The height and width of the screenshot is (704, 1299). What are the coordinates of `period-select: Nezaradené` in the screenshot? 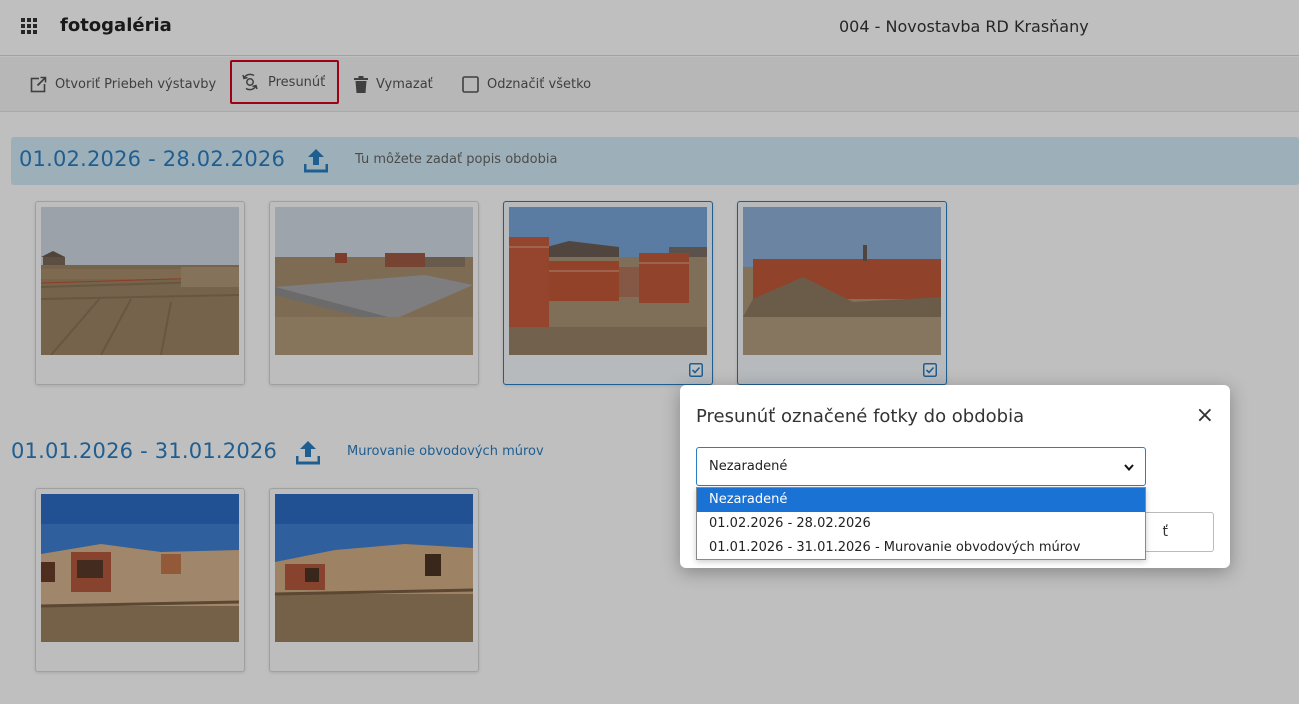 It's located at (921, 466).